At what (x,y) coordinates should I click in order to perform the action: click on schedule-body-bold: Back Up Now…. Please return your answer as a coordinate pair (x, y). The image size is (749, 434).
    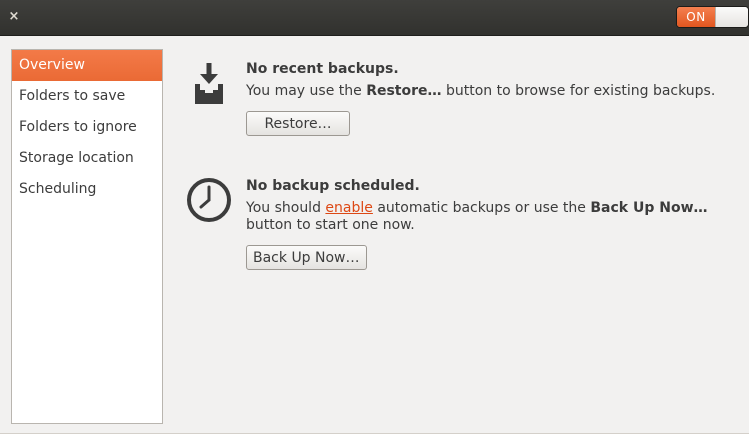
    Looking at the image, I should click on (649, 208).